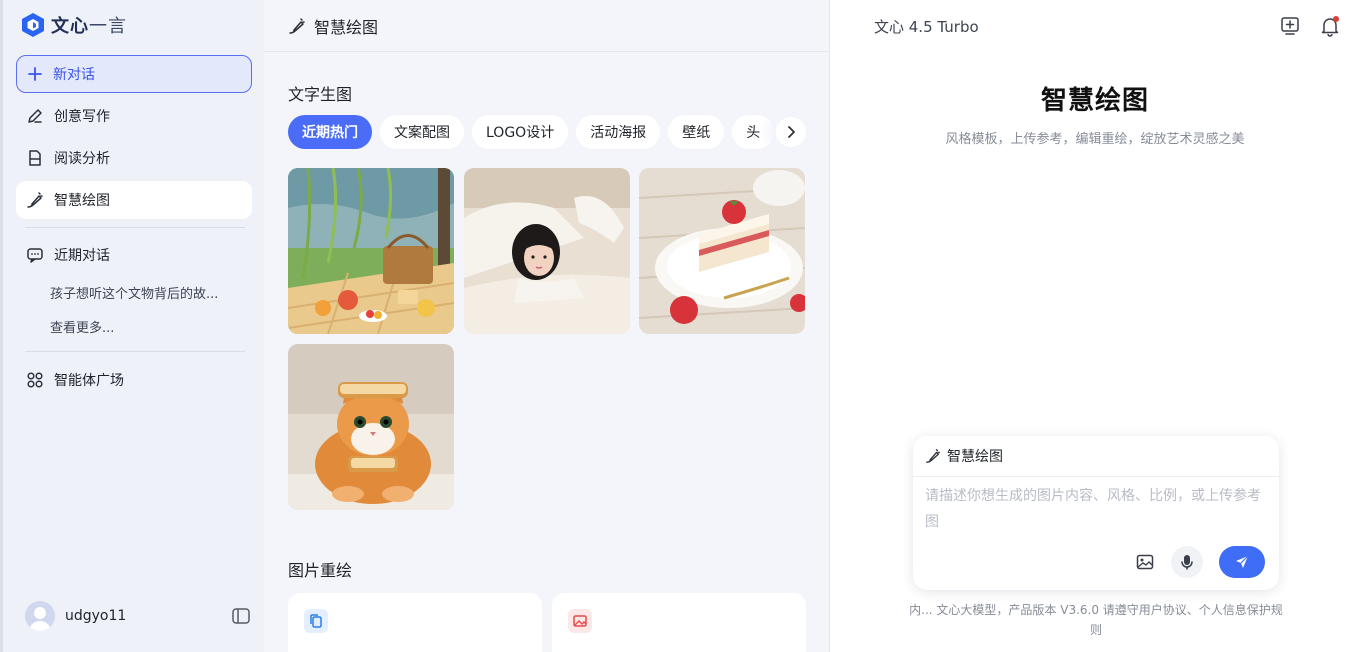 This screenshot has height=652, width=1360. Describe the element at coordinates (618, 132) in the screenshot. I see `chip-event-poster: 活动海报` at that location.